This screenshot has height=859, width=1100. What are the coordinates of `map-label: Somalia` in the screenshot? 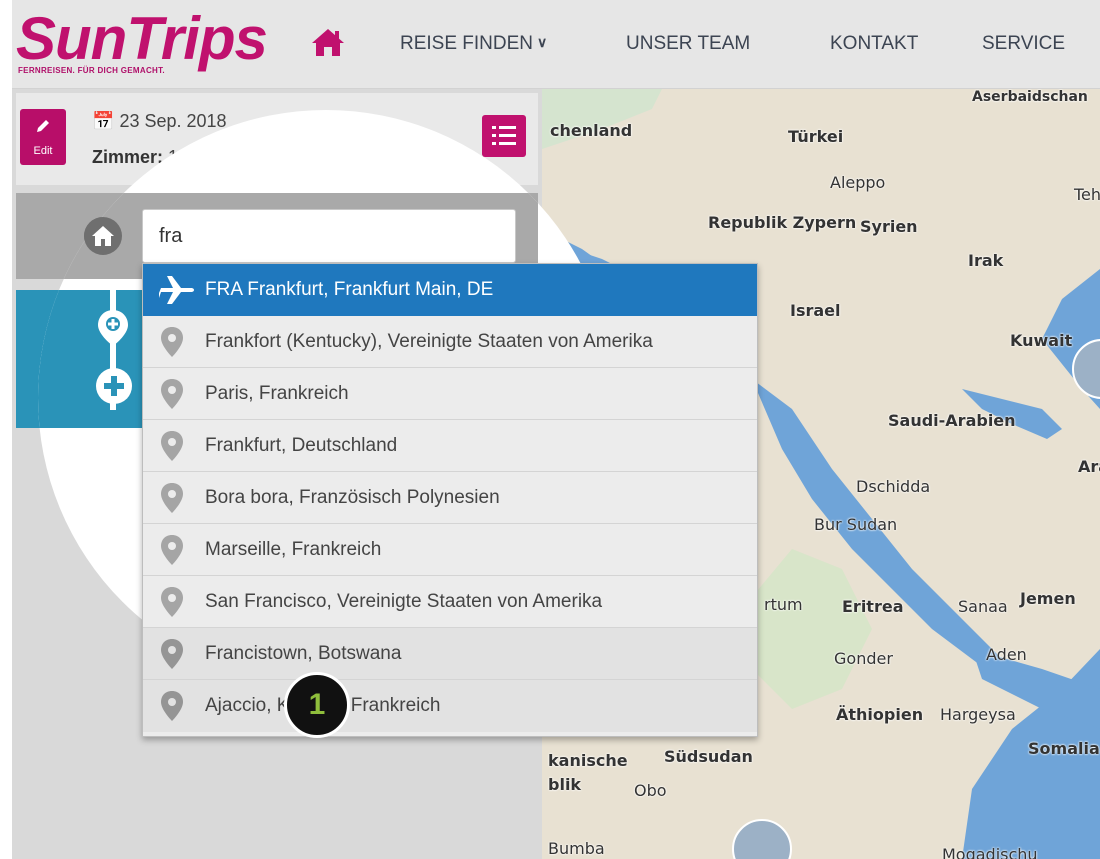 It's located at (1064, 748).